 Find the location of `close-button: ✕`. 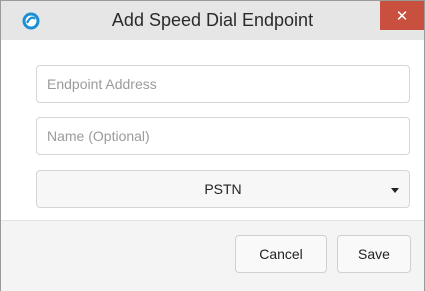

close-button: ✕ is located at coordinates (402, 15).